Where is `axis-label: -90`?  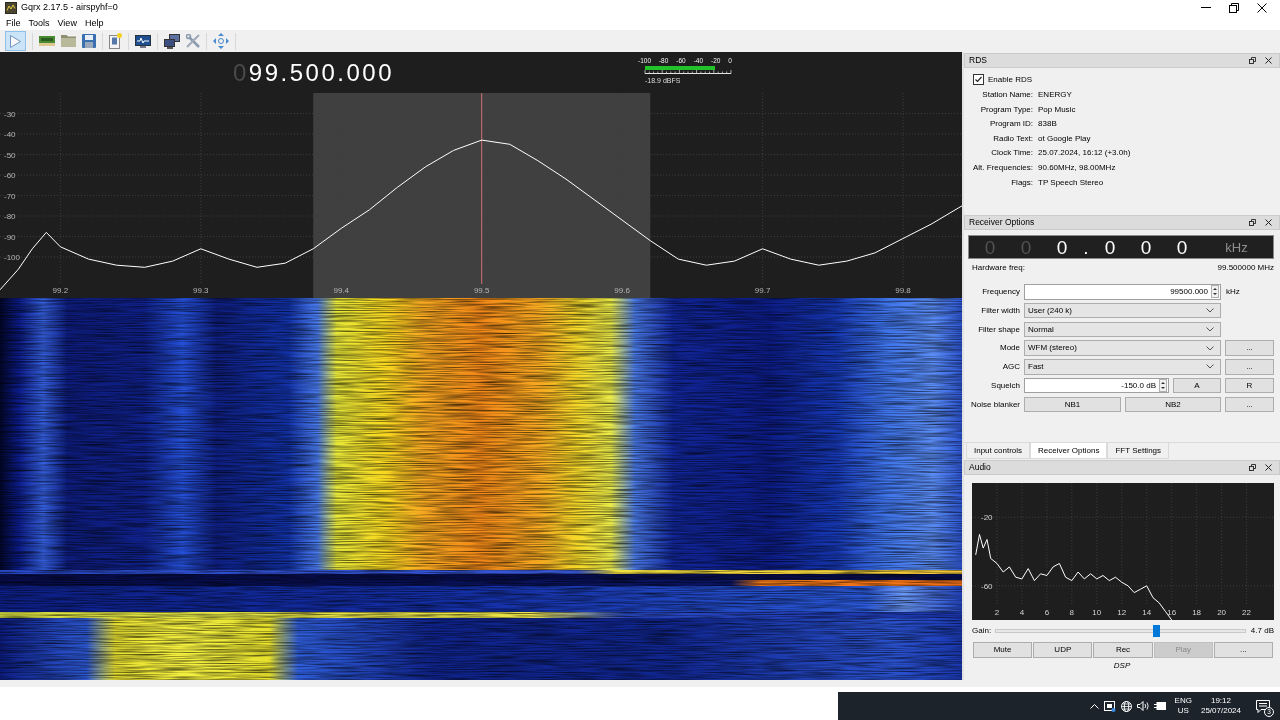
axis-label: -90 is located at coordinates (10, 237).